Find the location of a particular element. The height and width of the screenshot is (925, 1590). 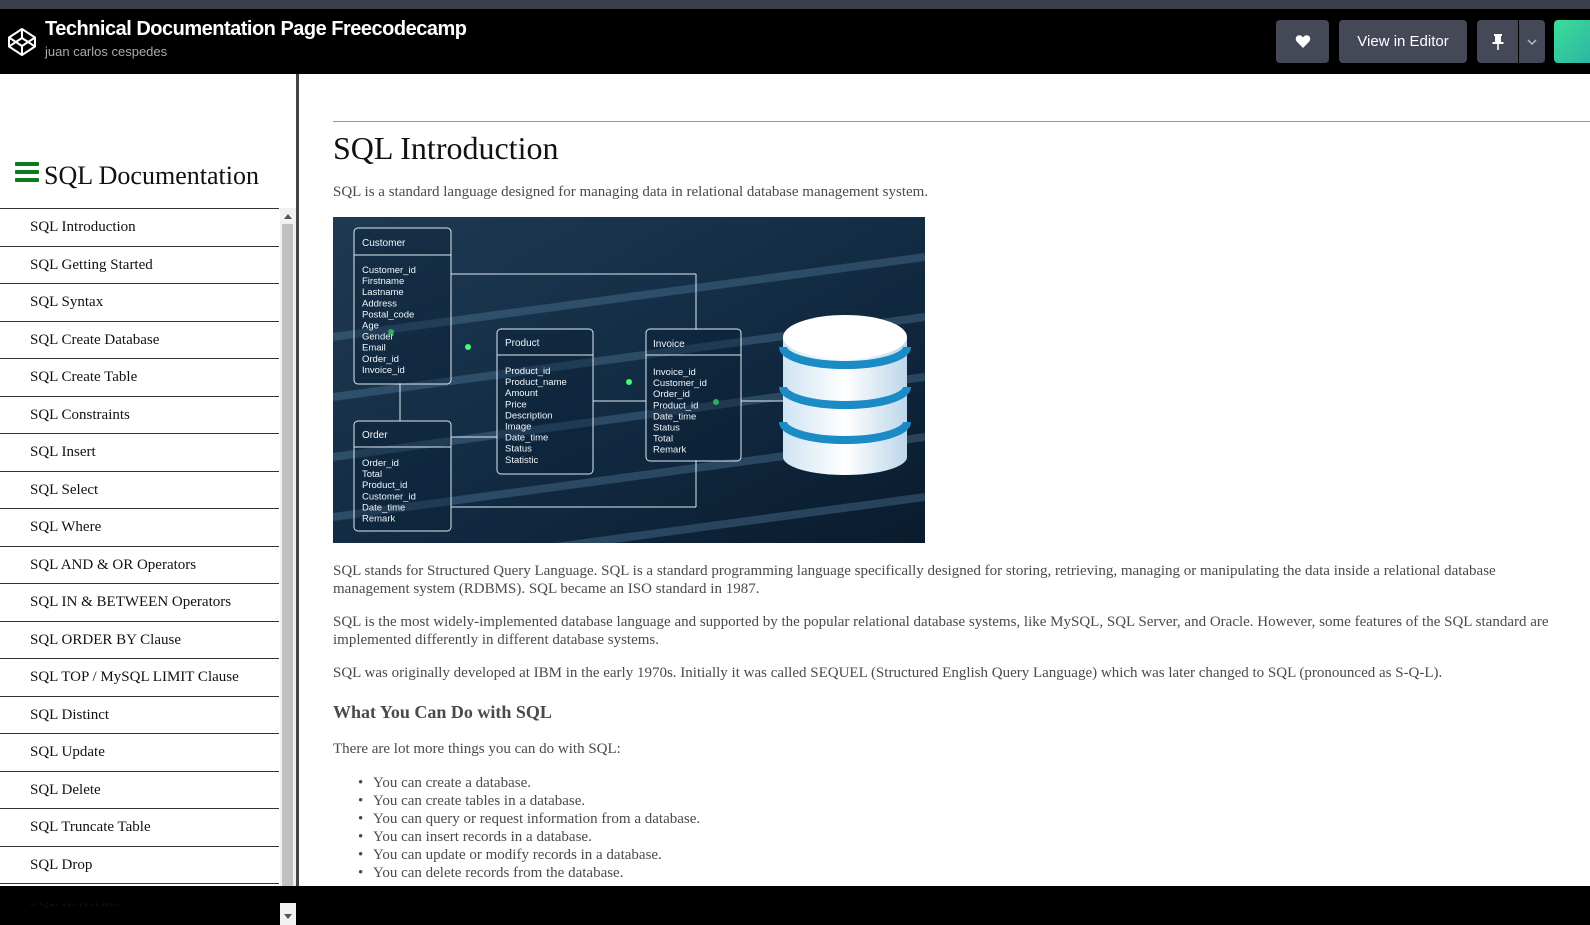

nav-link: SQL Update is located at coordinates (139, 752).